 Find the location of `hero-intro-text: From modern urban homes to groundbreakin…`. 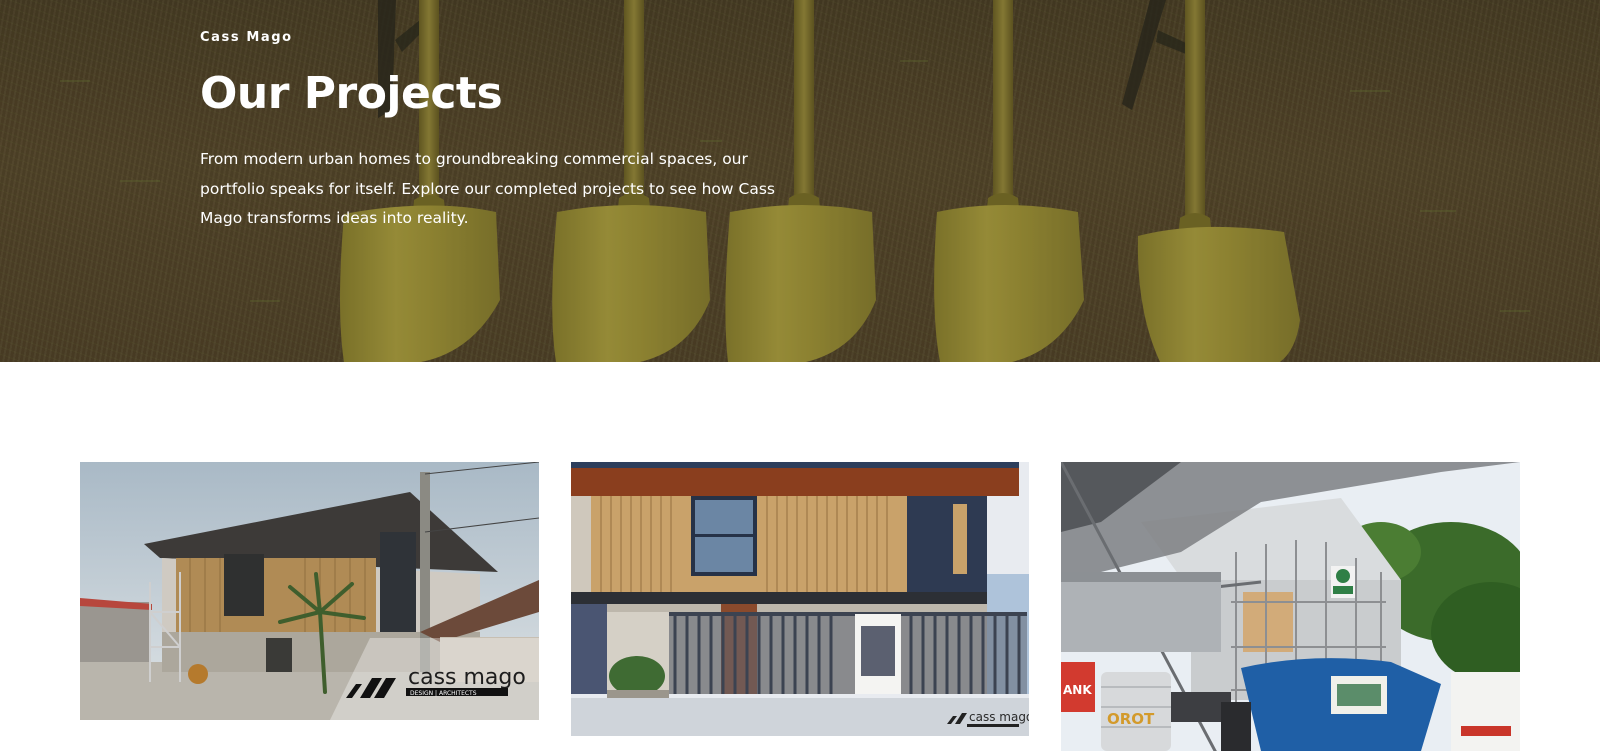

hero-intro-text: From modern urban homes to groundbreakin… is located at coordinates (487, 188).